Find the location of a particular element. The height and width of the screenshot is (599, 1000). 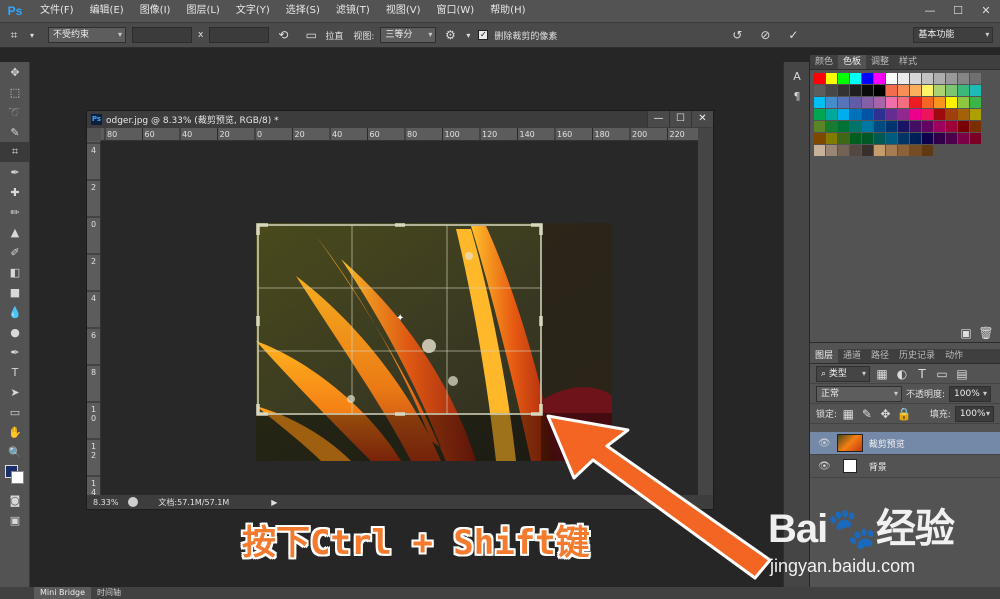

tab-swatches: 色板 is located at coordinates (852, 62).